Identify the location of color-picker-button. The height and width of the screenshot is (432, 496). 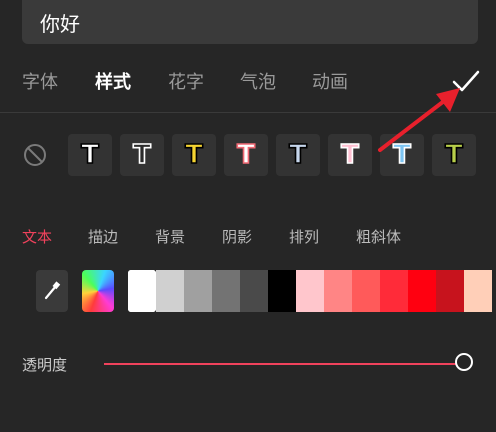
(52, 291).